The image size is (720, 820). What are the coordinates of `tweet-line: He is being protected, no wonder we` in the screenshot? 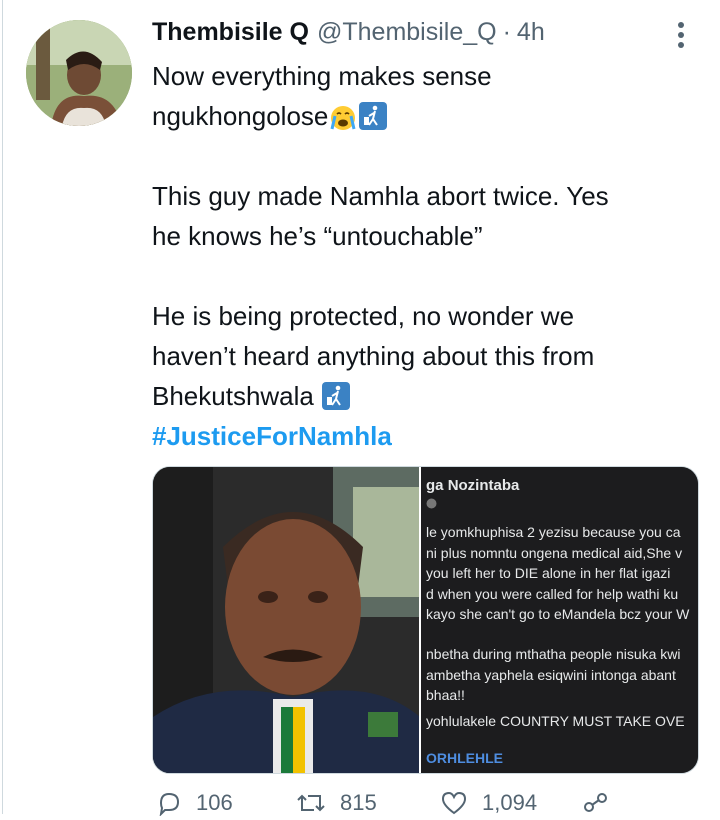 It's located at (363, 316).